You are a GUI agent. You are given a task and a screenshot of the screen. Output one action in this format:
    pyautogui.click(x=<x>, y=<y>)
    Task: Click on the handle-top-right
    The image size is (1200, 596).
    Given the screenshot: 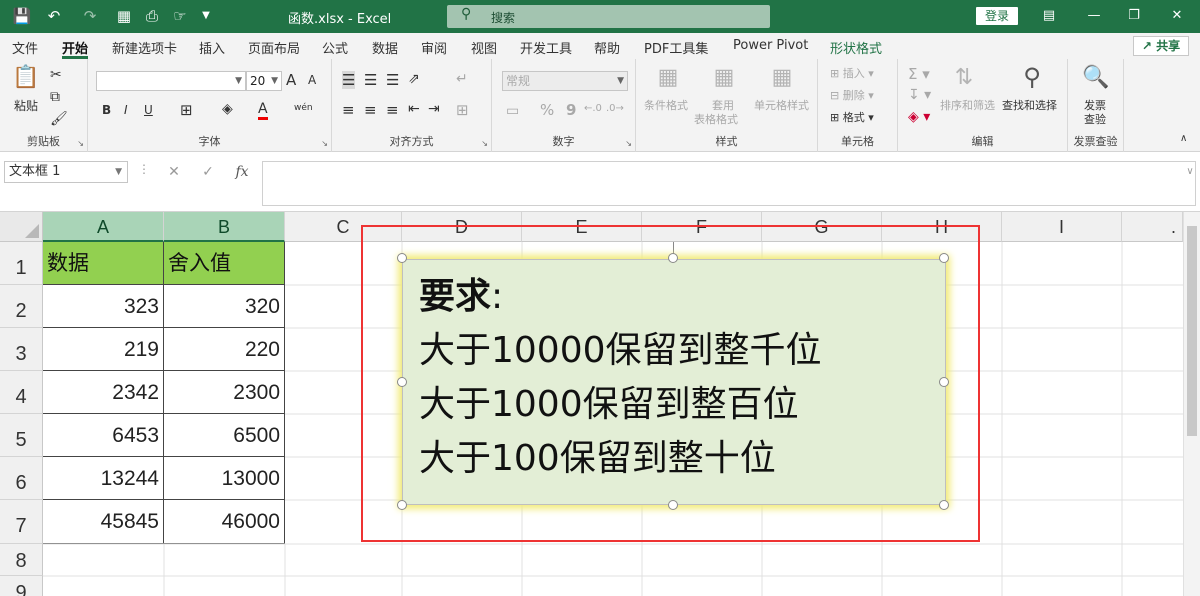 What is the action you would take?
    pyautogui.click(x=944, y=258)
    